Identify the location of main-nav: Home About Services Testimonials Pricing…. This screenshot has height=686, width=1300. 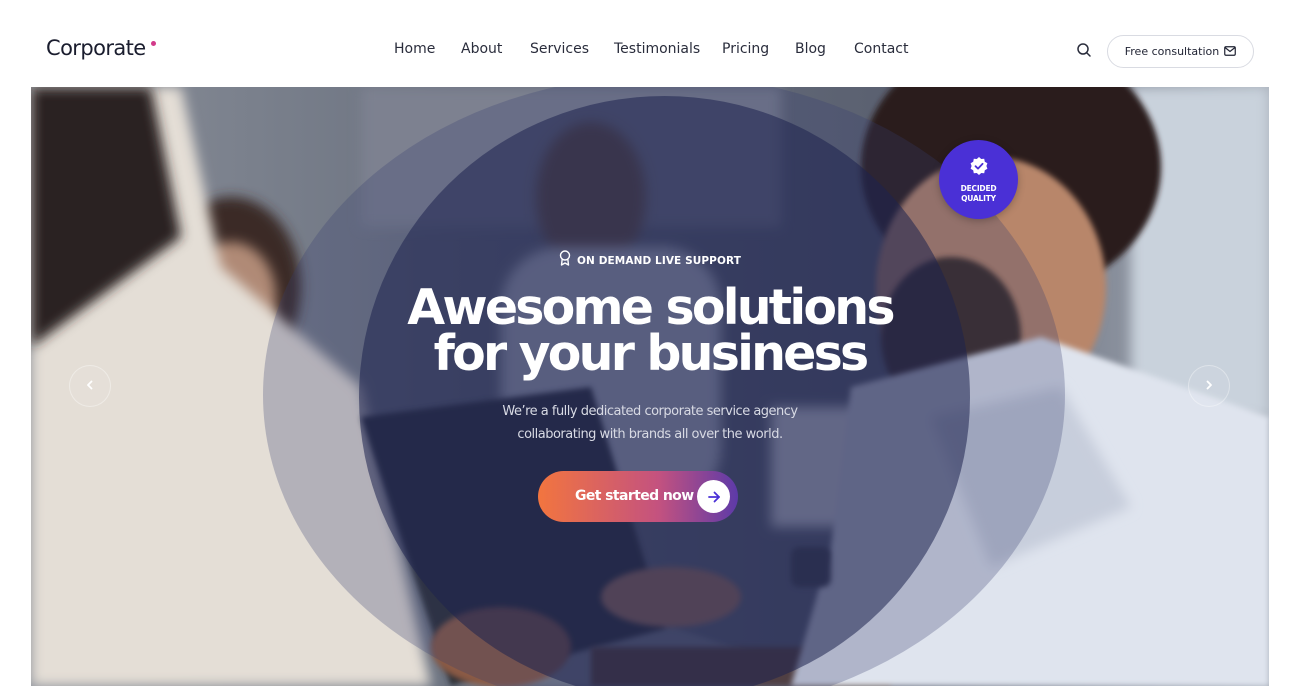
(650, 51).